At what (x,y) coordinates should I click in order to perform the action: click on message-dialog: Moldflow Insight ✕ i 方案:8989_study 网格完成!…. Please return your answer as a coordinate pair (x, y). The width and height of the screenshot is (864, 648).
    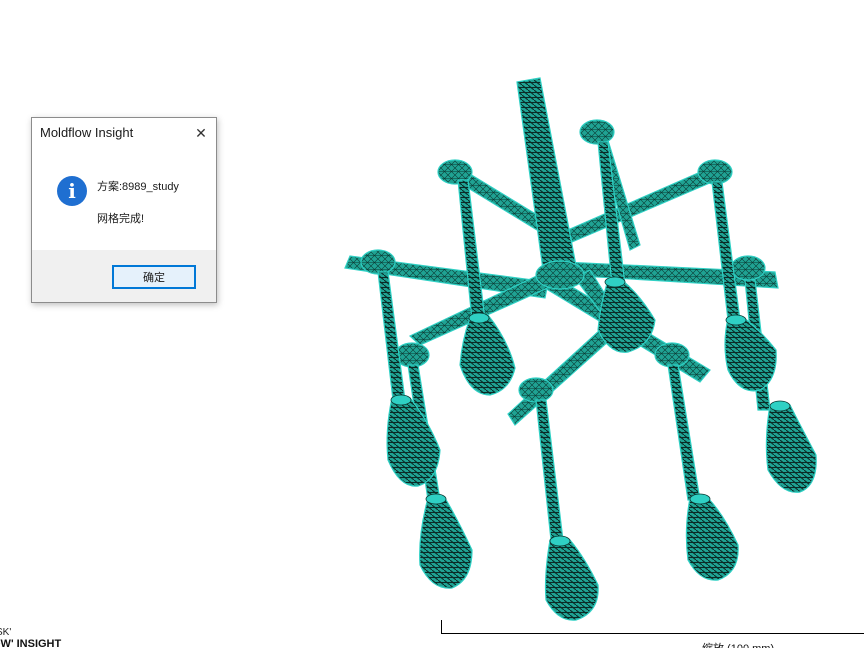
    Looking at the image, I should click on (124, 210).